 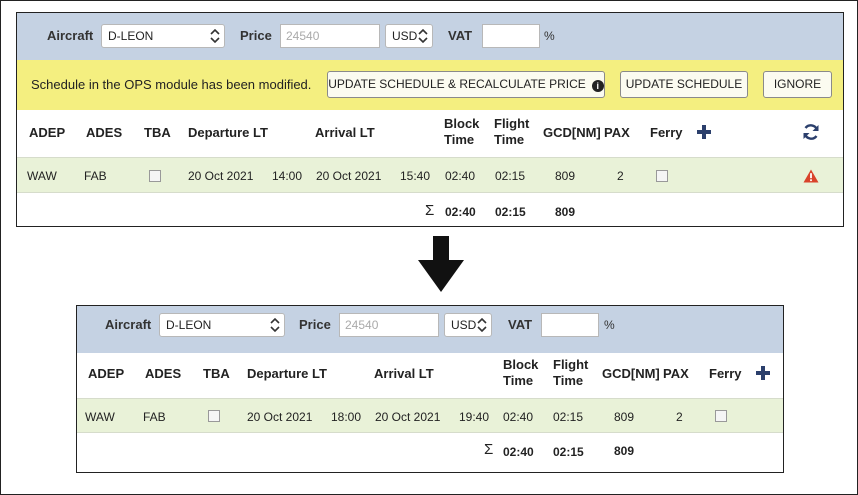 I want to click on cell-arrival-time: 15:40, so click(x=415, y=176).